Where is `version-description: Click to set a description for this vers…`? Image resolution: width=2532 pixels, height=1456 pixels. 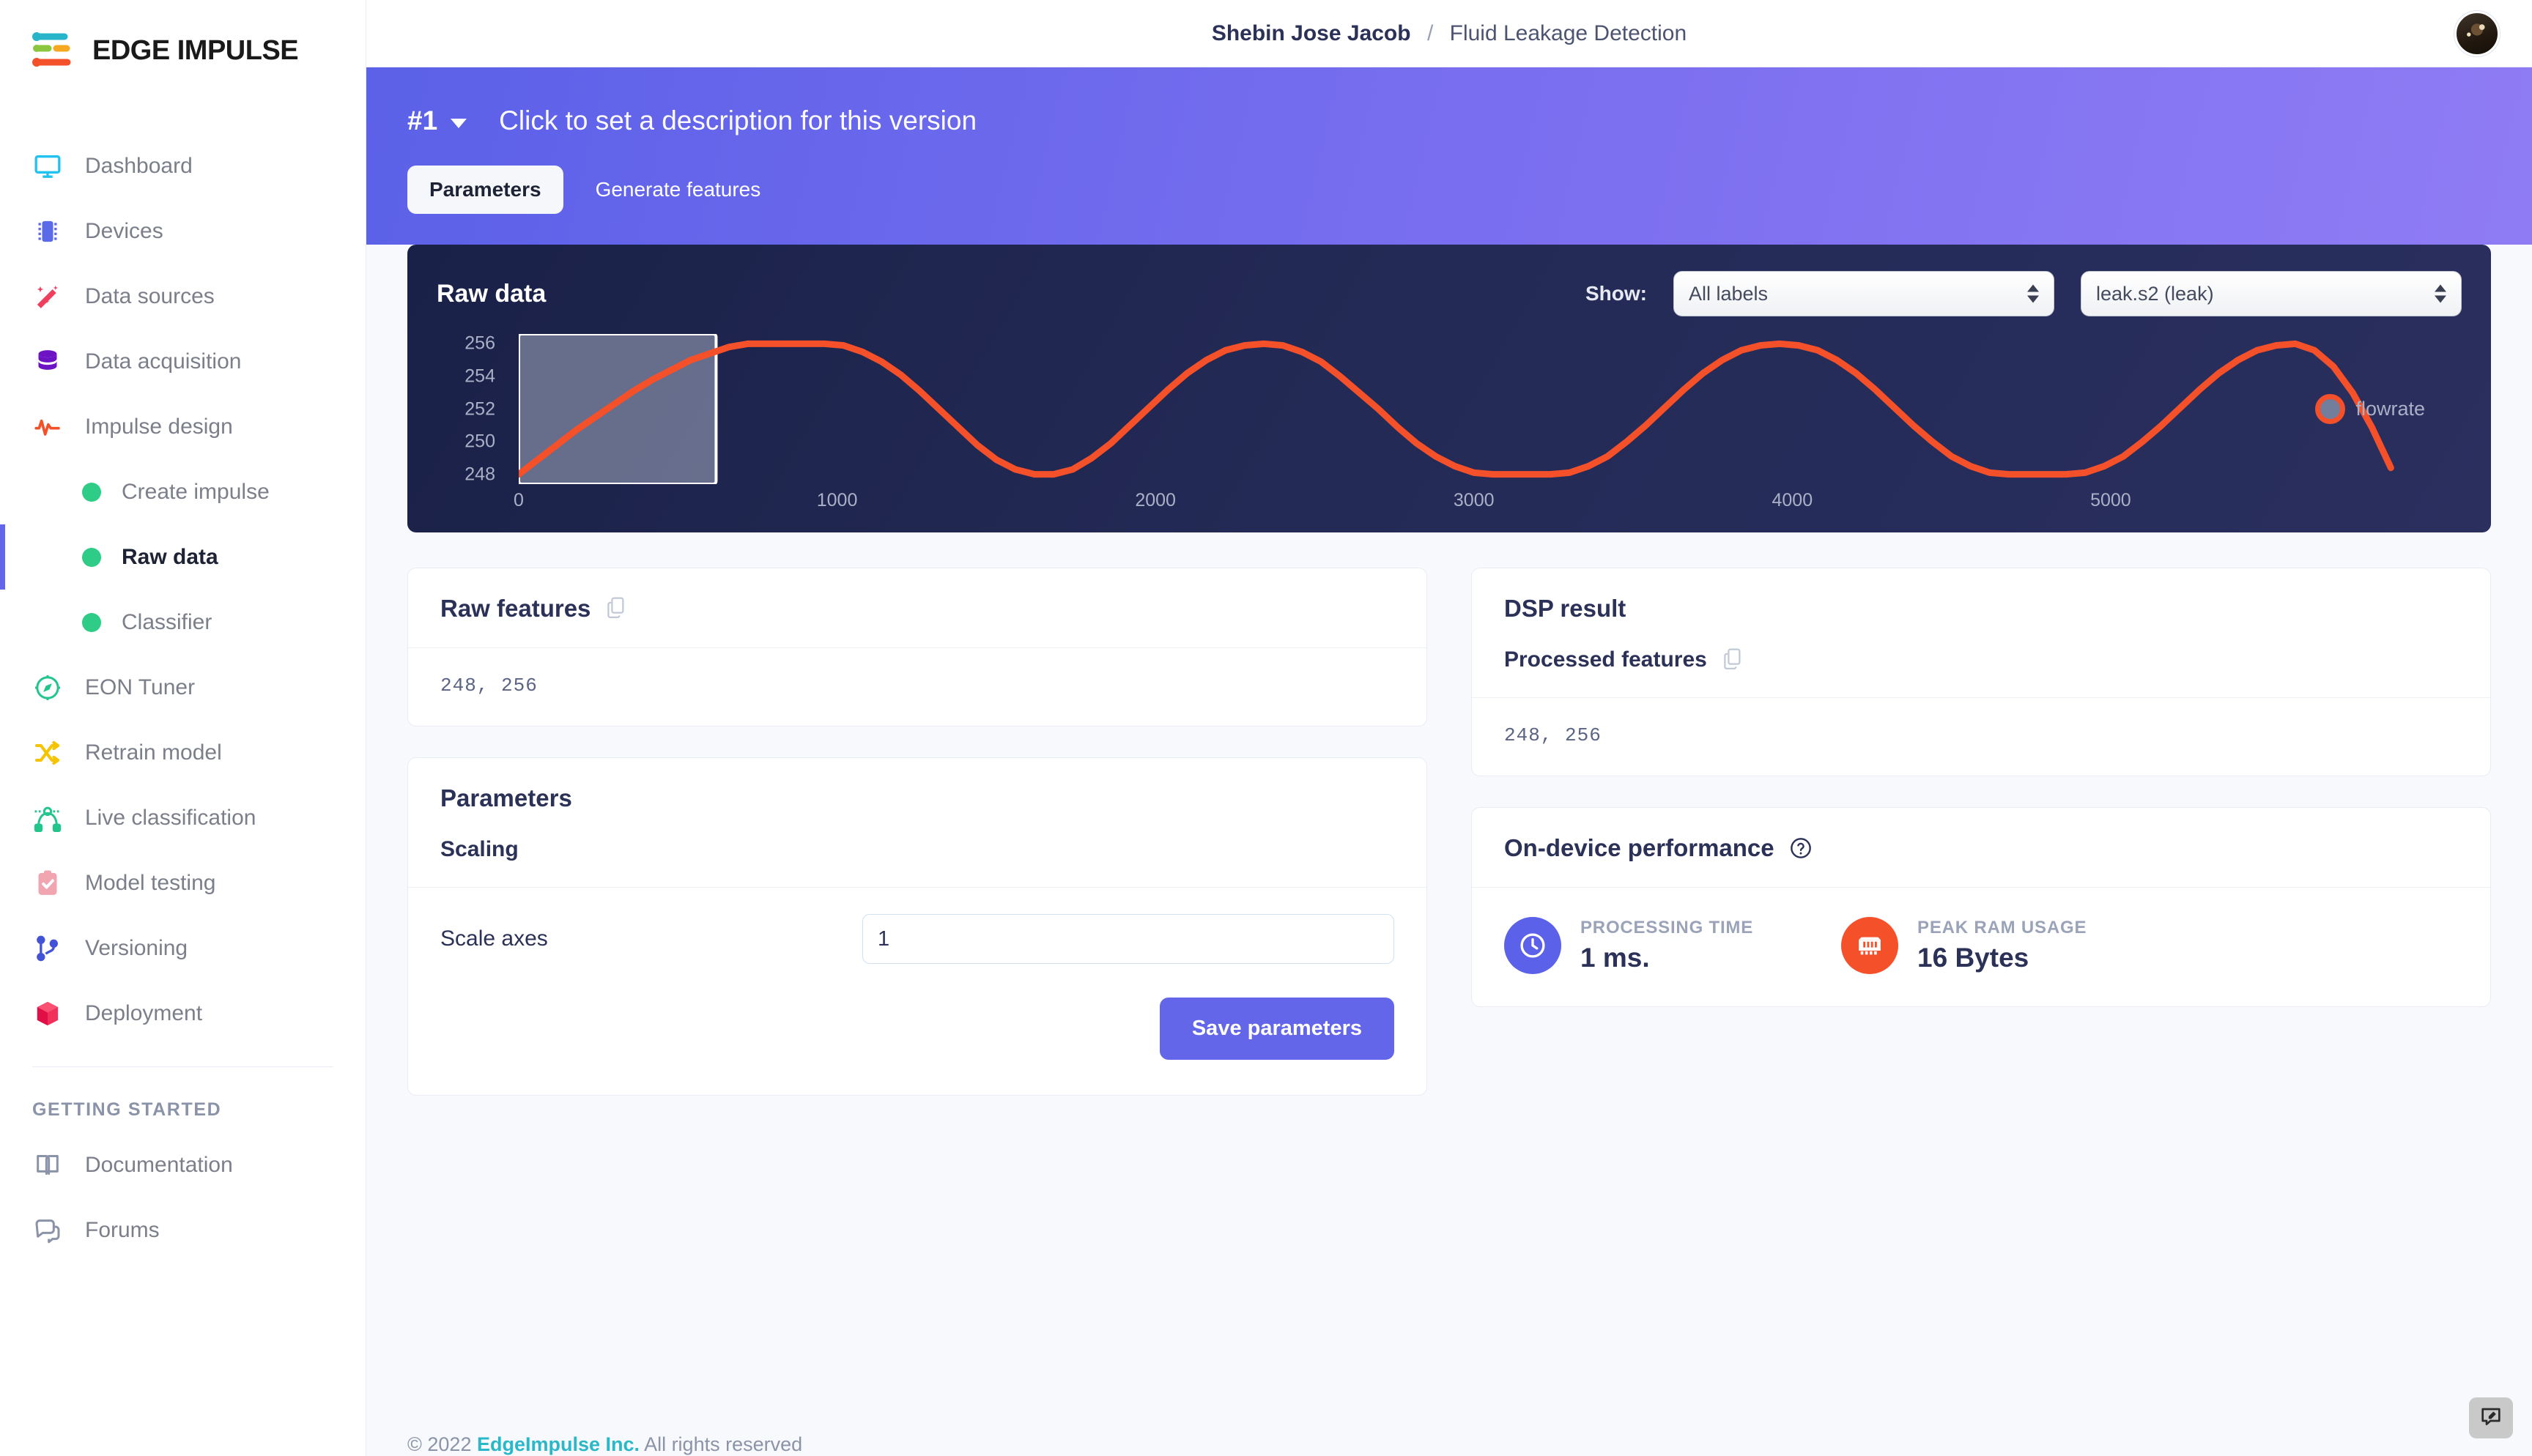 version-description: Click to set a description for this vers… is located at coordinates (738, 121).